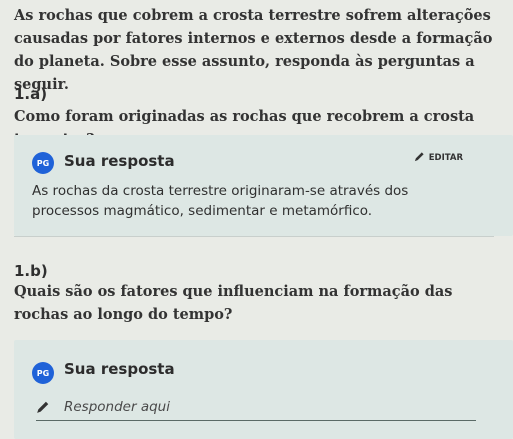 Image resolution: width=513 pixels, height=439 pixels. I want to click on question-number-1a: 1.a), so click(31, 94).